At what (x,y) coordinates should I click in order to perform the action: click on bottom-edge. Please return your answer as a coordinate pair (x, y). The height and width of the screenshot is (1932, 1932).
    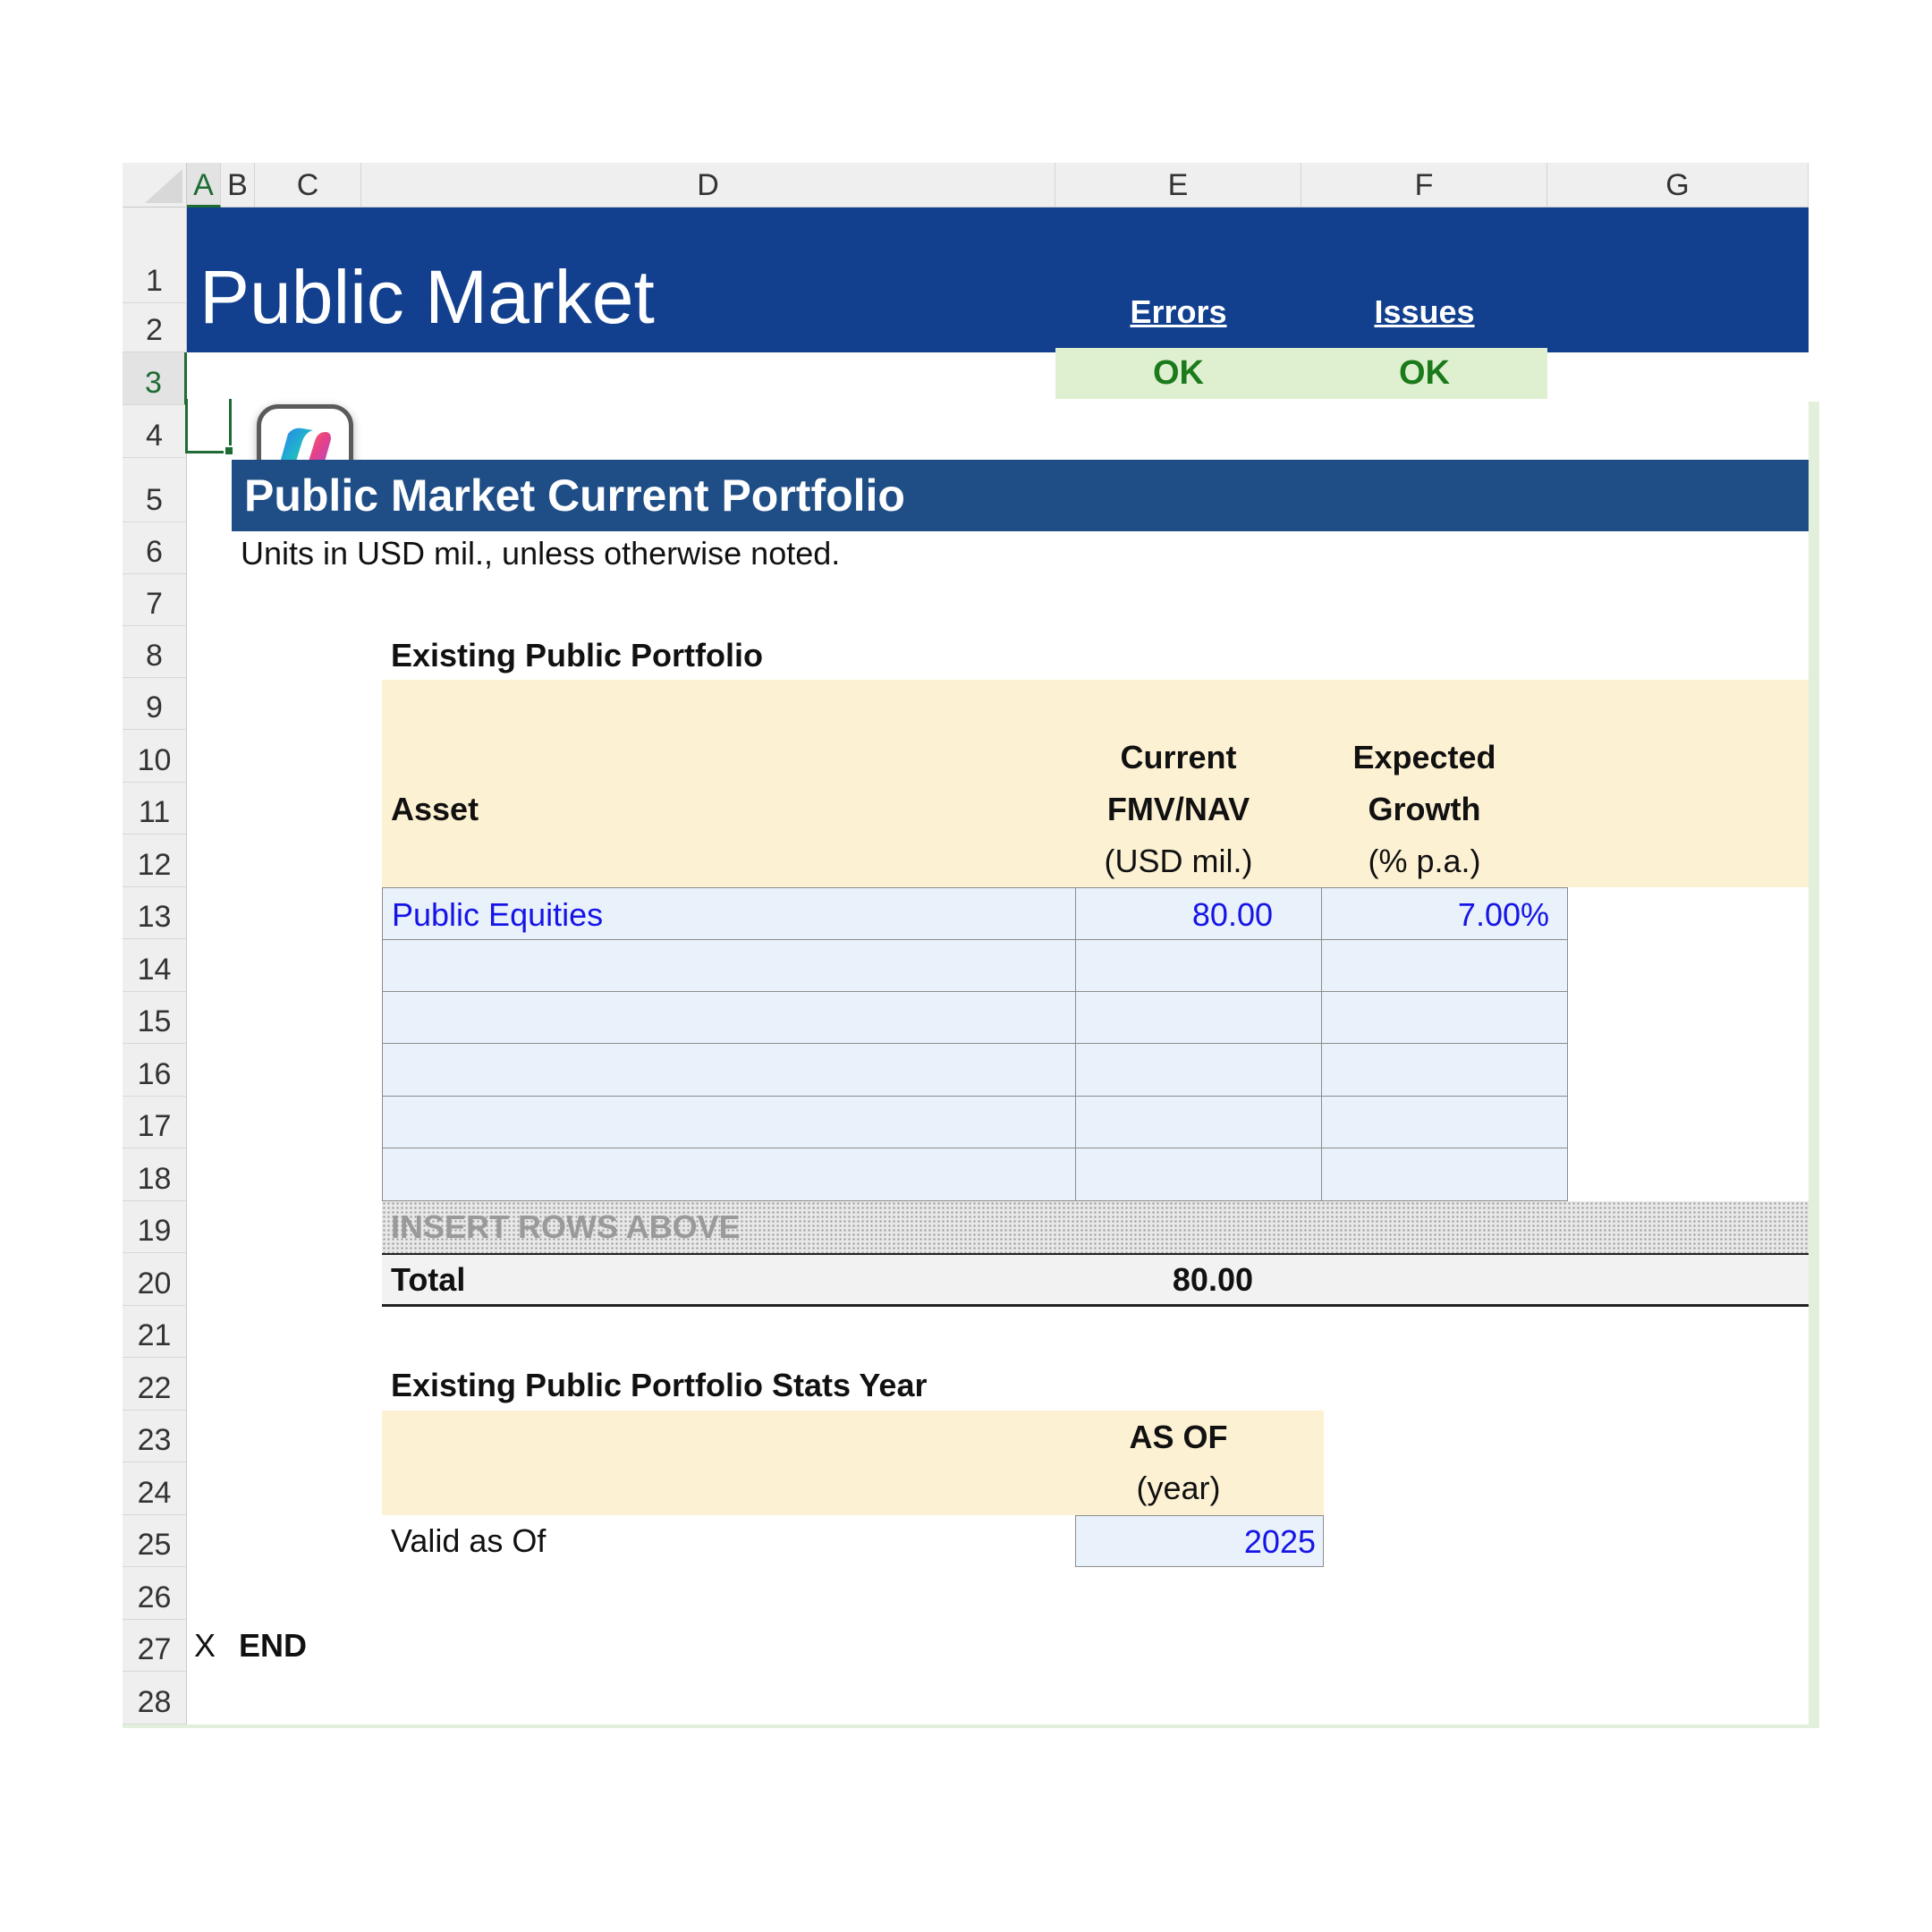
    Looking at the image, I should click on (971, 1726).